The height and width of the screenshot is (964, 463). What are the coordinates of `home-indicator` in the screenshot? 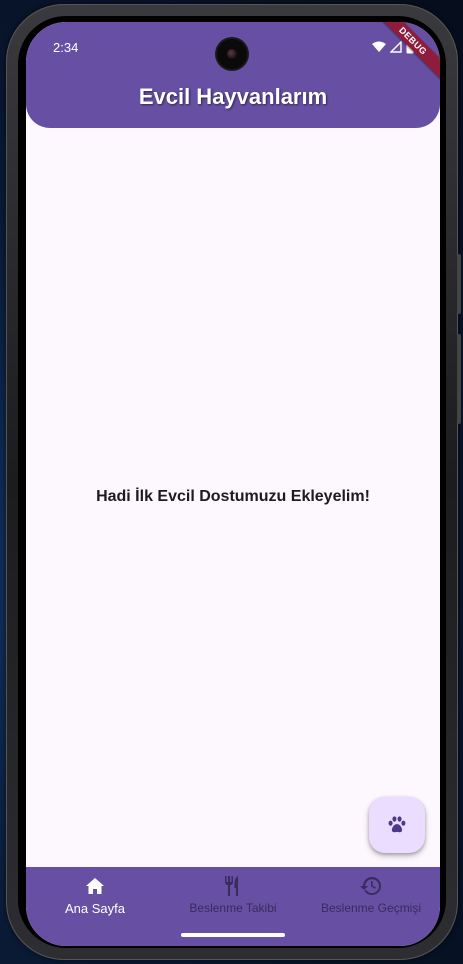 It's located at (233, 935).